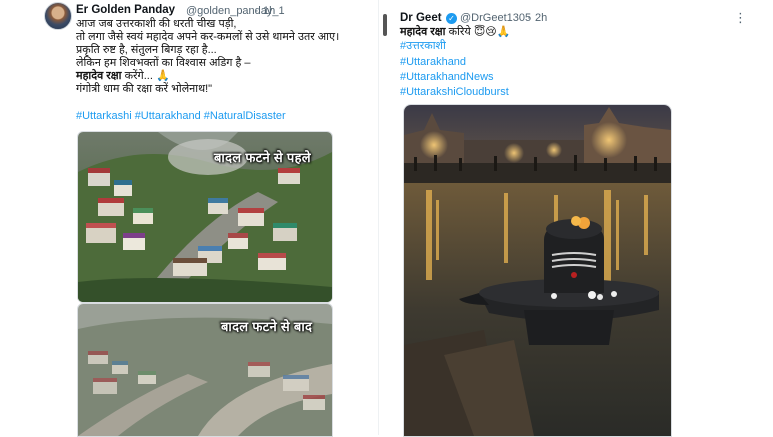 The height and width of the screenshot is (437, 773). I want to click on photo-before-cloudburst: बादल फटने से पहले, so click(205, 217).